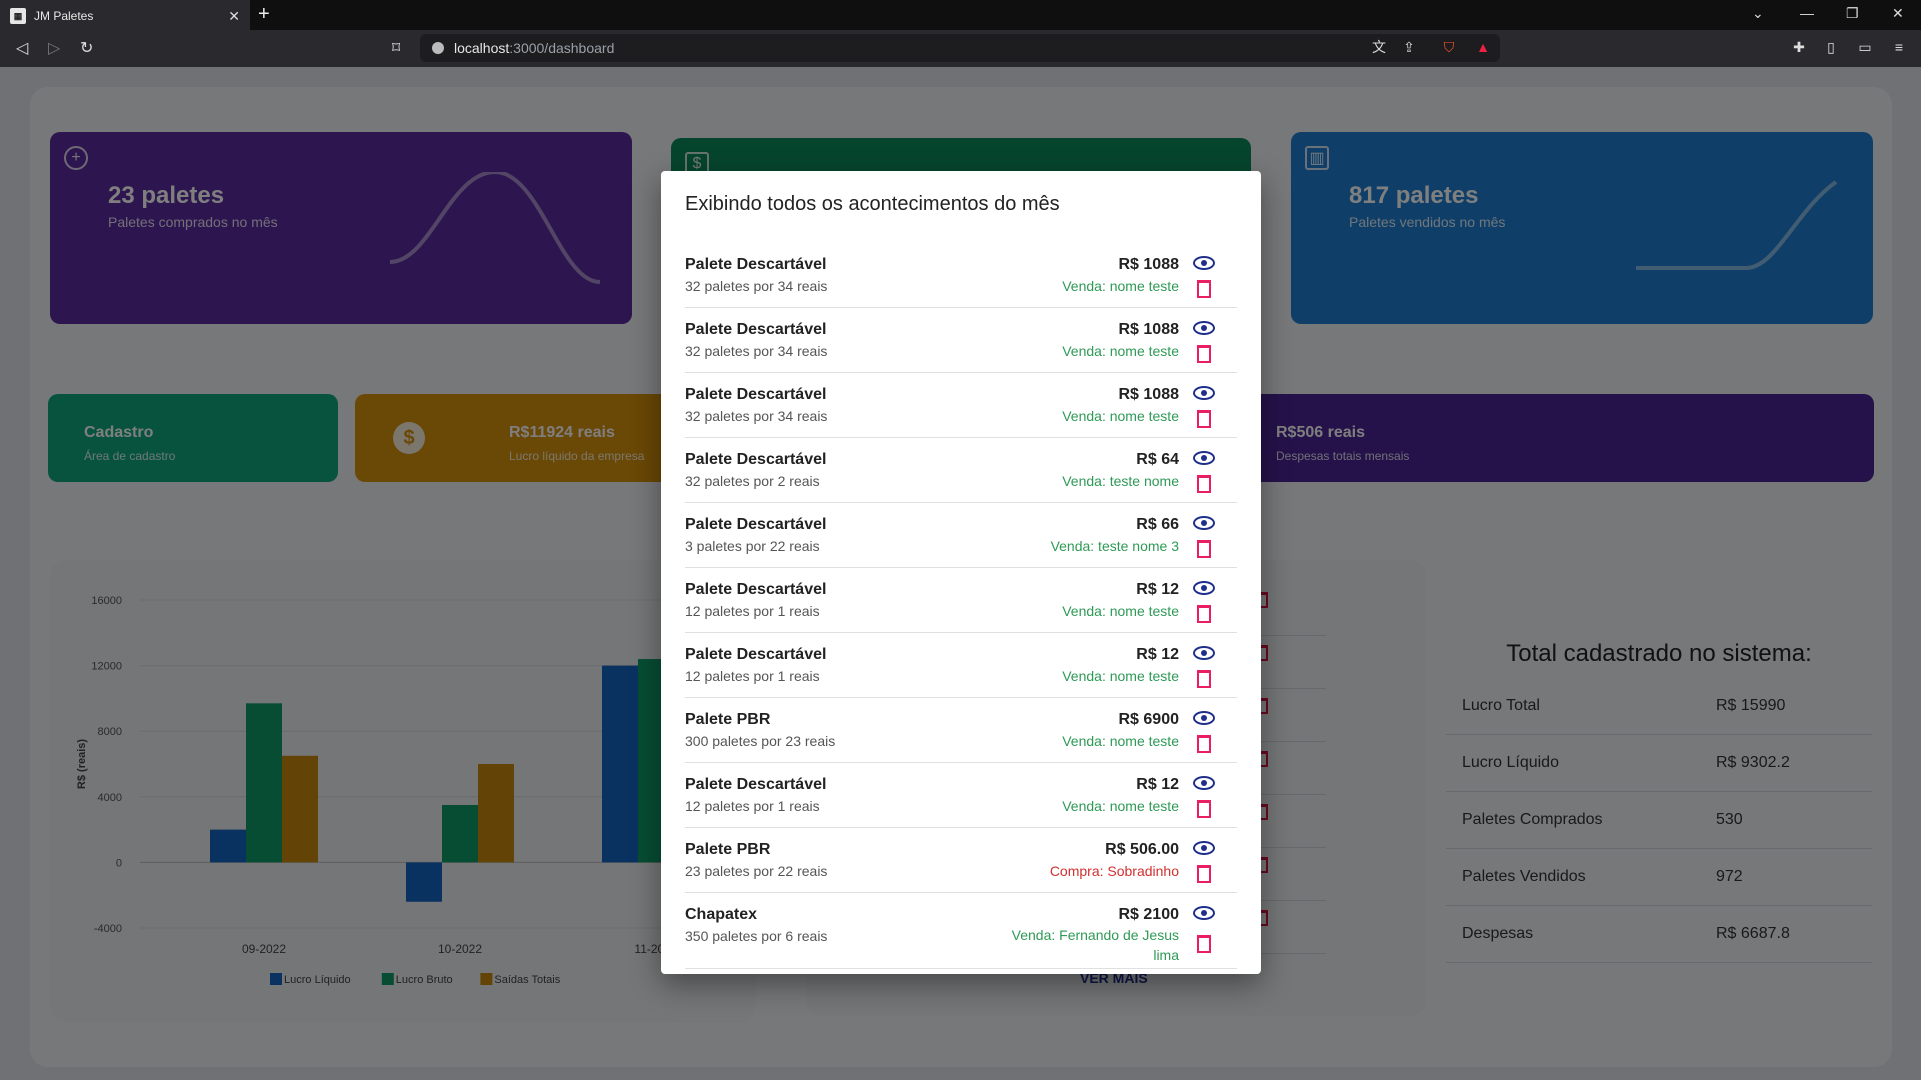 This screenshot has height=1080, width=1921. What do you see at coordinates (396, 48) in the screenshot?
I see `bookmark-icon: ⌑` at bounding box center [396, 48].